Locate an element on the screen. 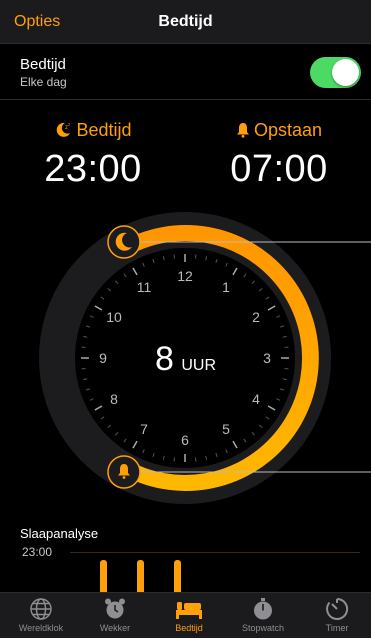  bed-icon is located at coordinates (189, 610).